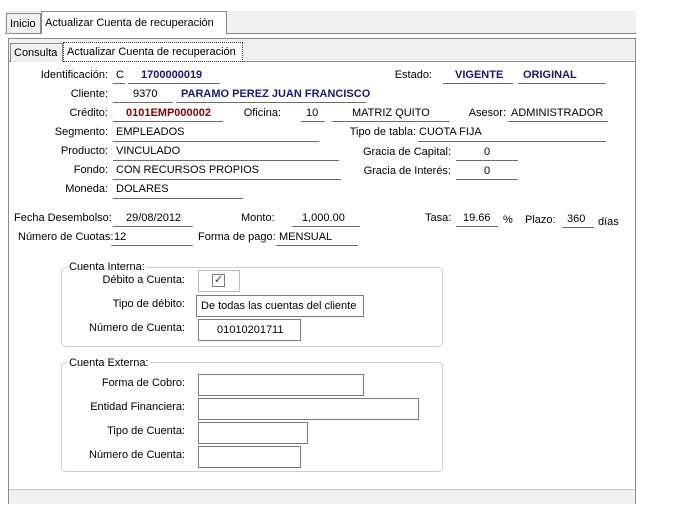 The width and height of the screenshot is (684, 521). What do you see at coordinates (407, 171) in the screenshot?
I see `gracia-interes-label: Gracia de Interés:` at bounding box center [407, 171].